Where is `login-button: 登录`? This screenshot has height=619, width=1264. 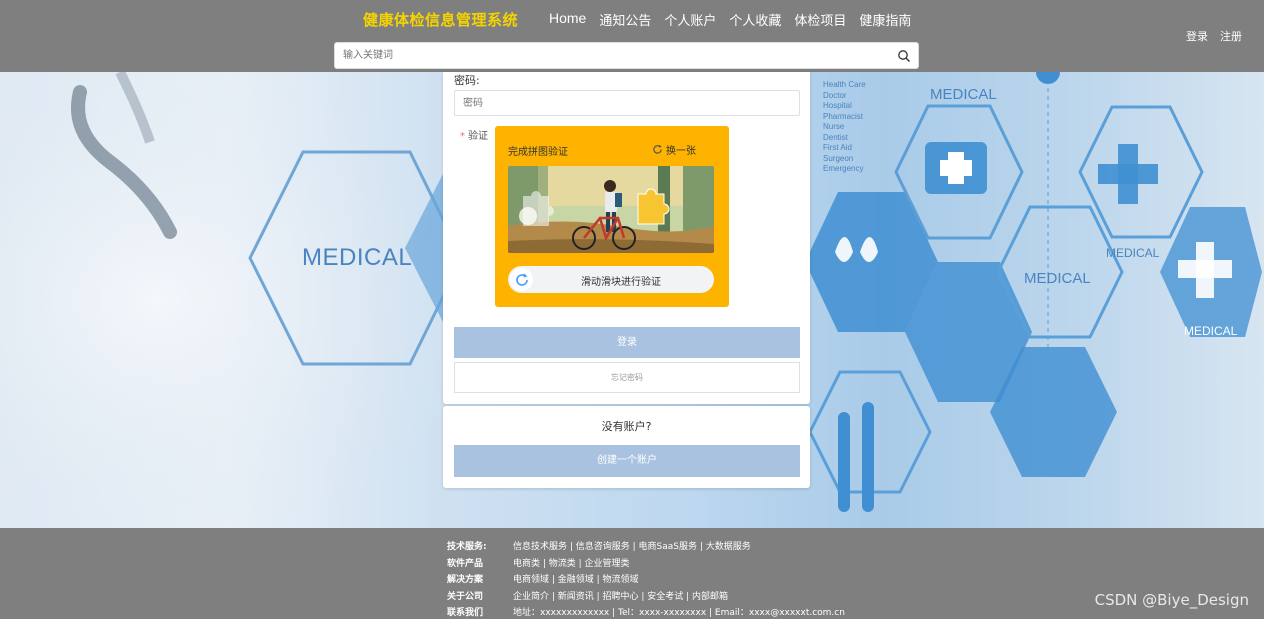 login-button: 登录 is located at coordinates (627, 342).